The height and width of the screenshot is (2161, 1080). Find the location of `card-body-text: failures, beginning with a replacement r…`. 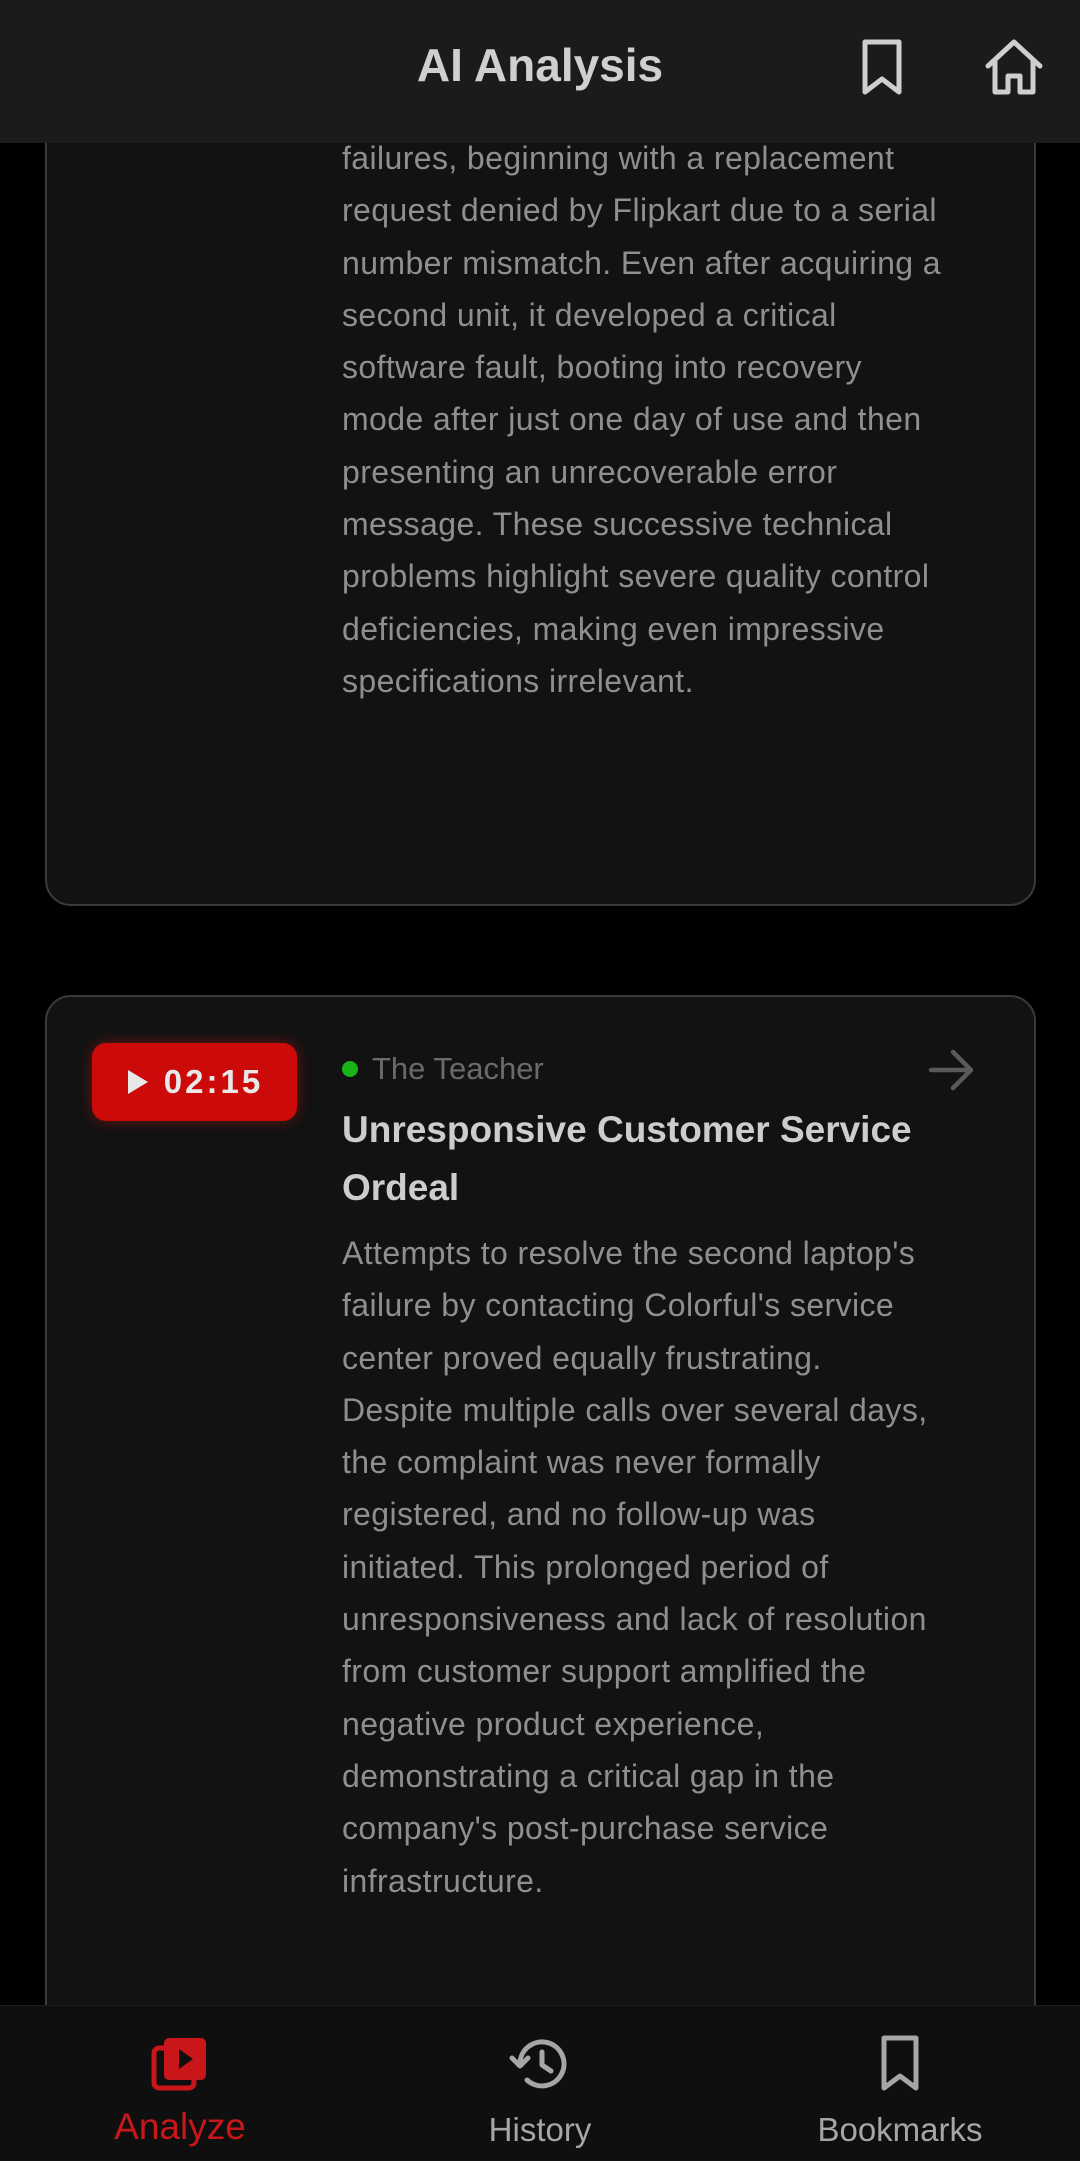

card-body-text: failures, beginning with a replacement r… is located at coordinates (641, 419).